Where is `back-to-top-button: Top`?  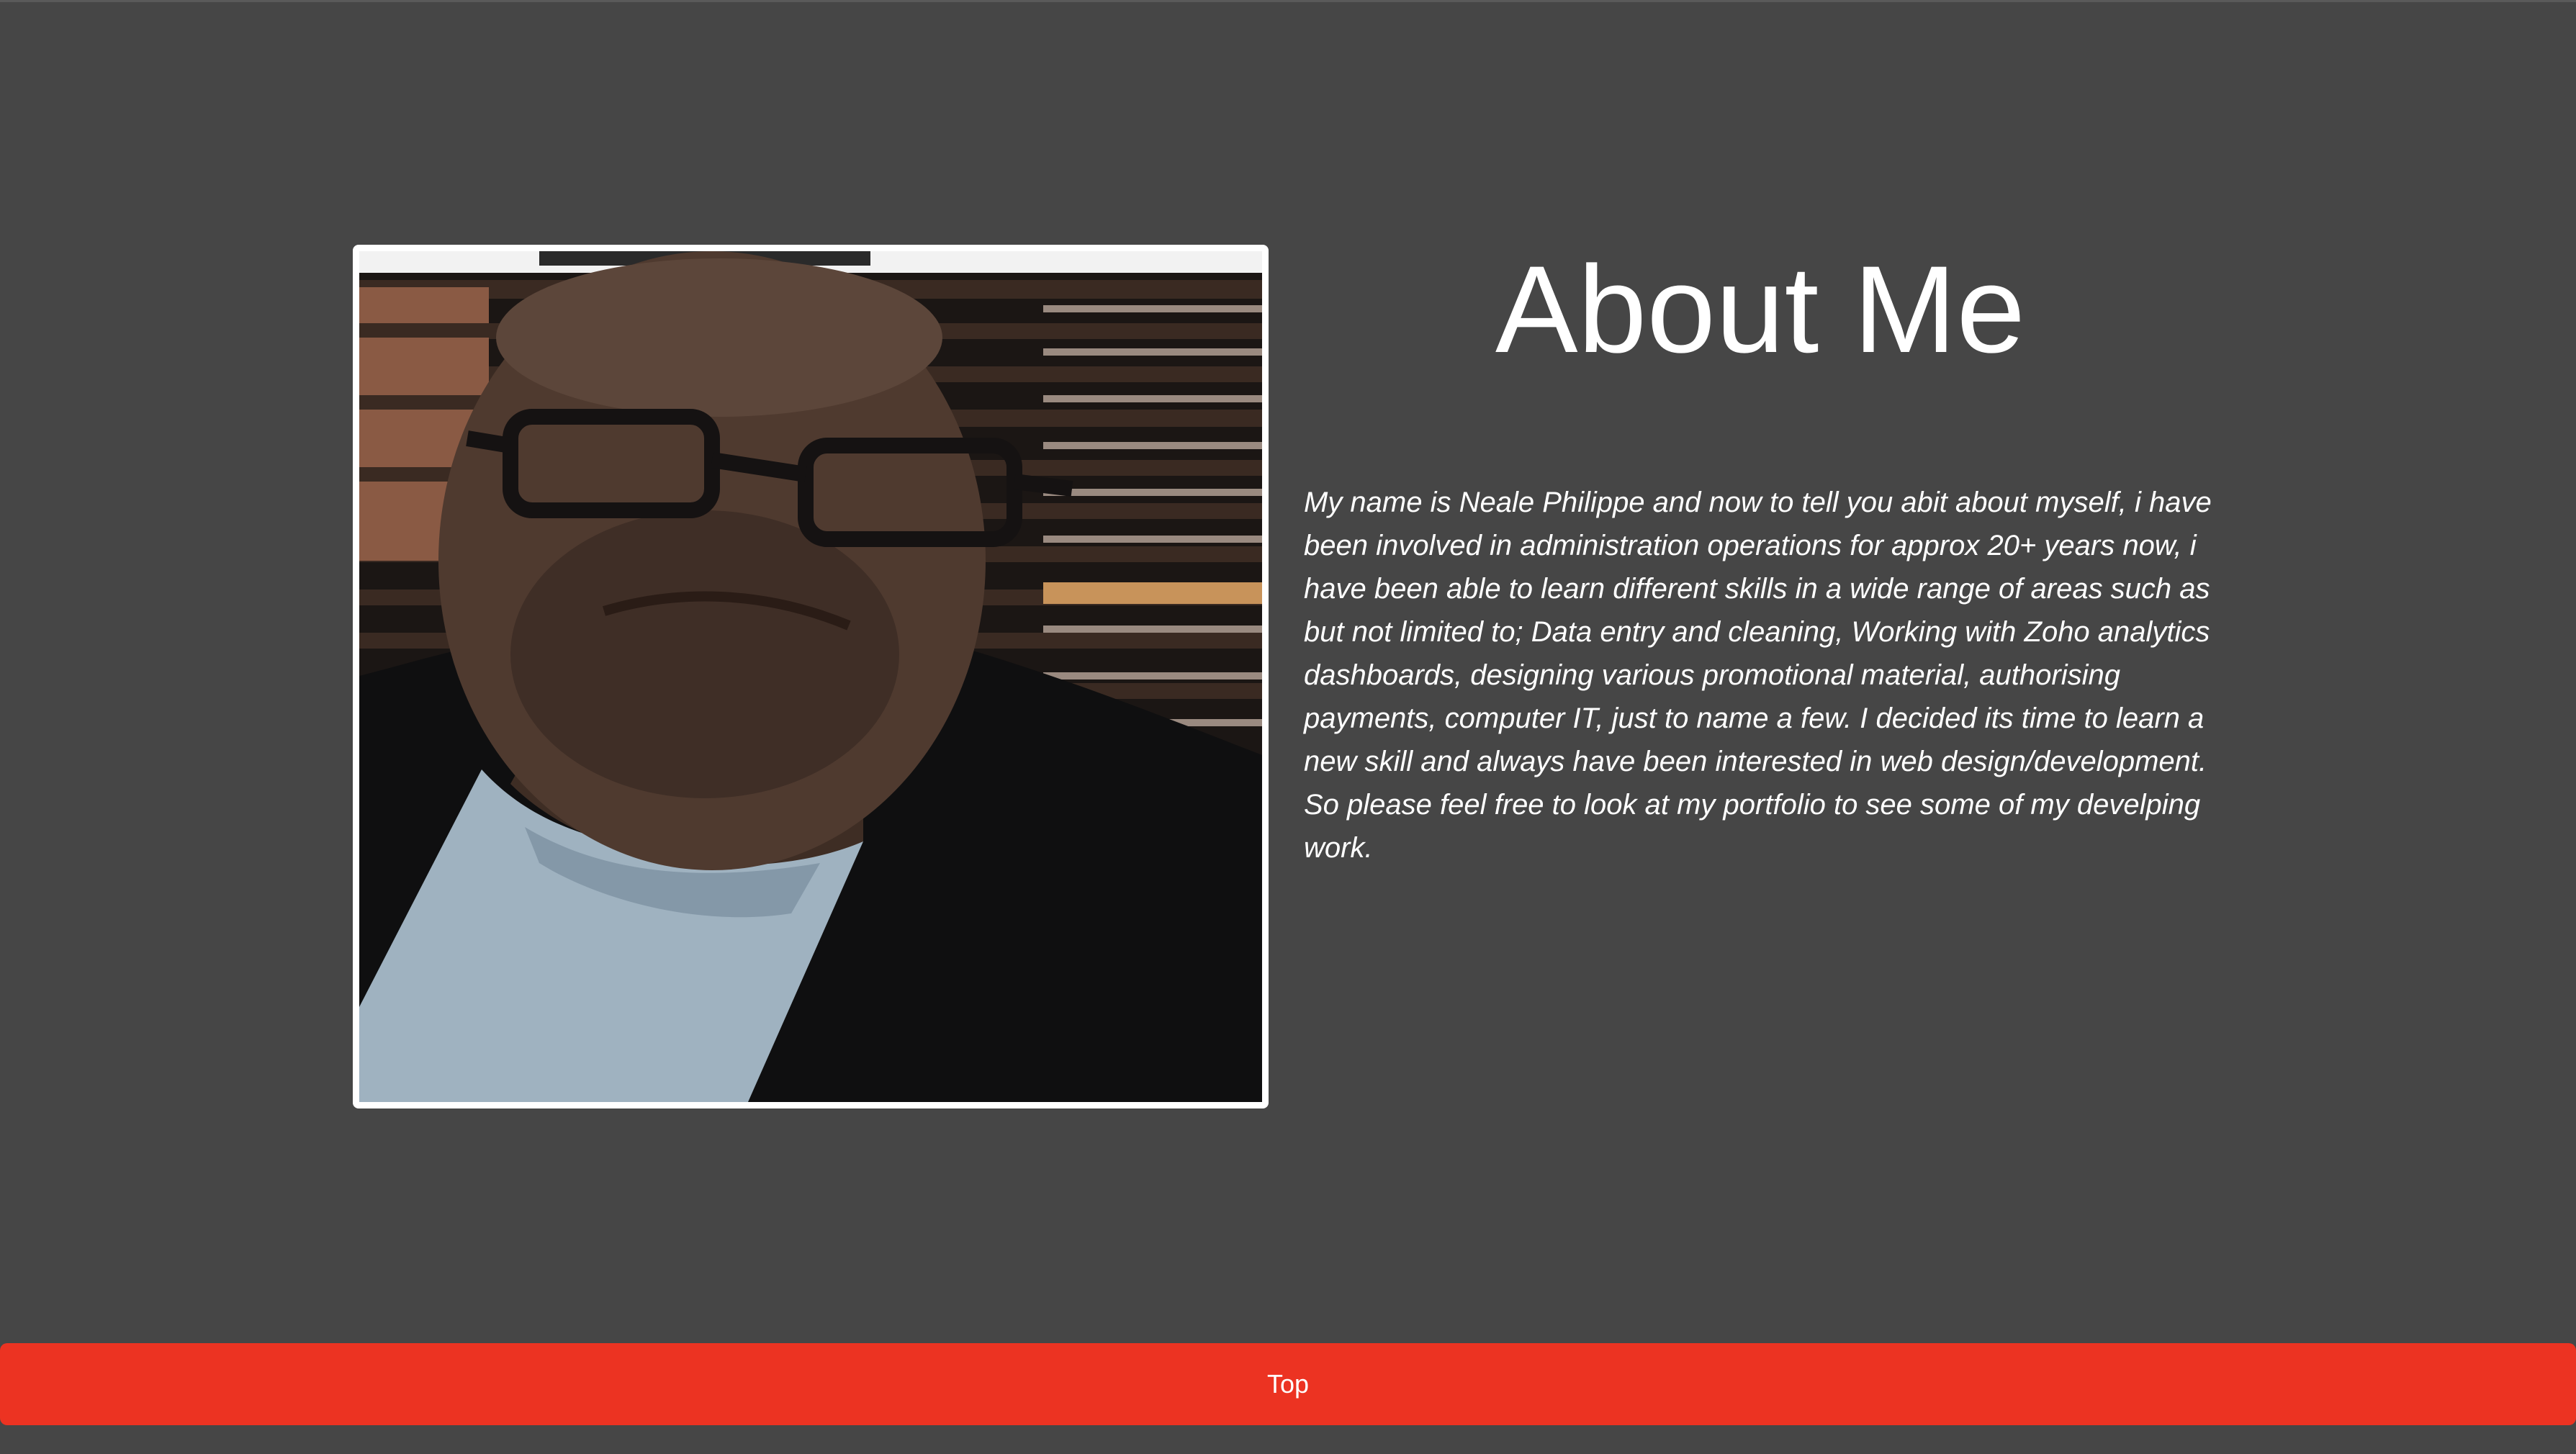
back-to-top-button: Top is located at coordinates (1288, 1384).